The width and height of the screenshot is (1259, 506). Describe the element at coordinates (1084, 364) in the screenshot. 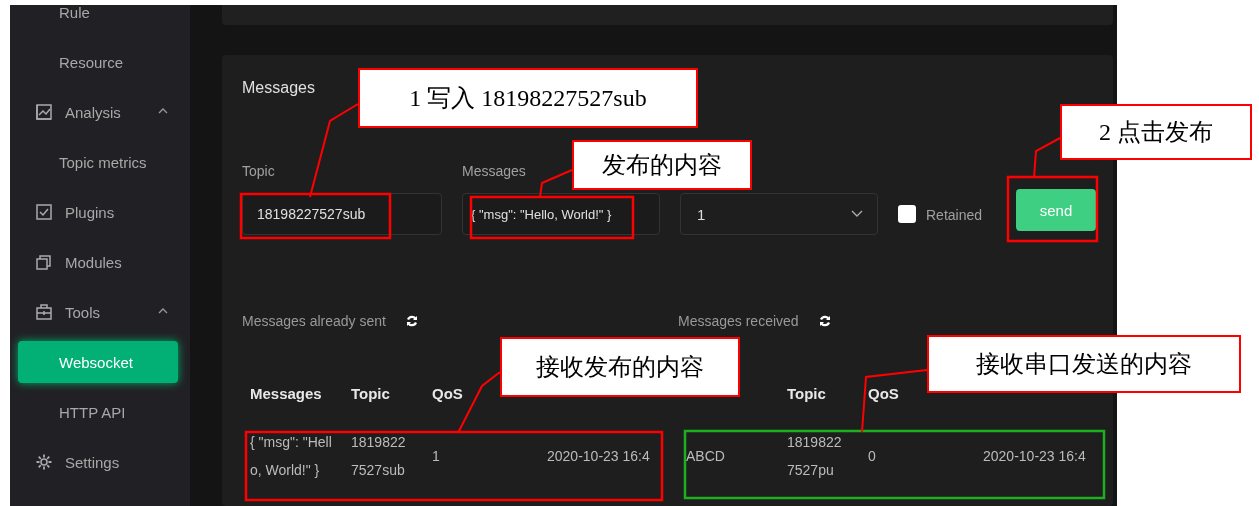

I see `callout-label: 接收串口发送的内容` at that location.